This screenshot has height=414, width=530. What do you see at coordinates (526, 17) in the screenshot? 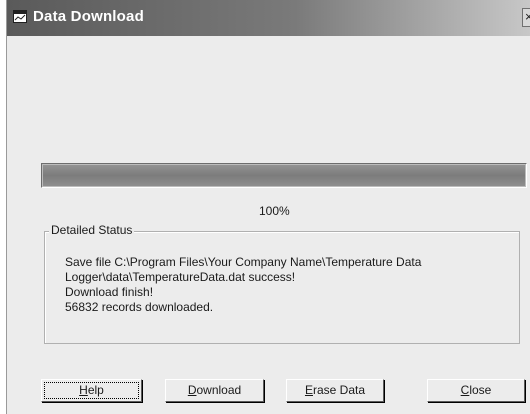
I see `close-icon: ×` at bounding box center [526, 17].